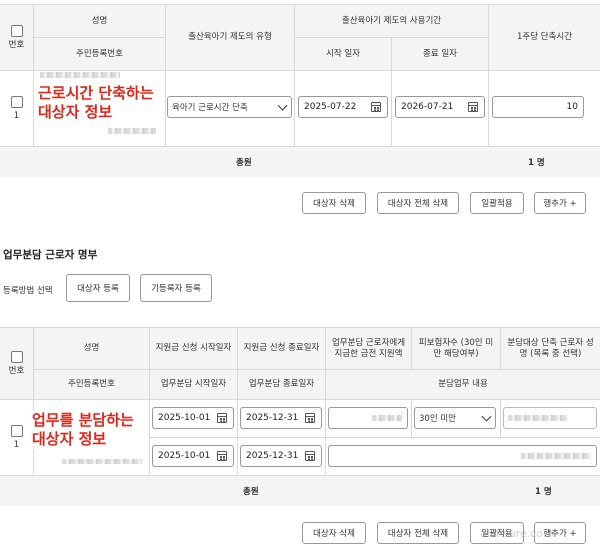  What do you see at coordinates (572, 107) in the screenshot?
I see `weekly-hours-value: 10` at bounding box center [572, 107].